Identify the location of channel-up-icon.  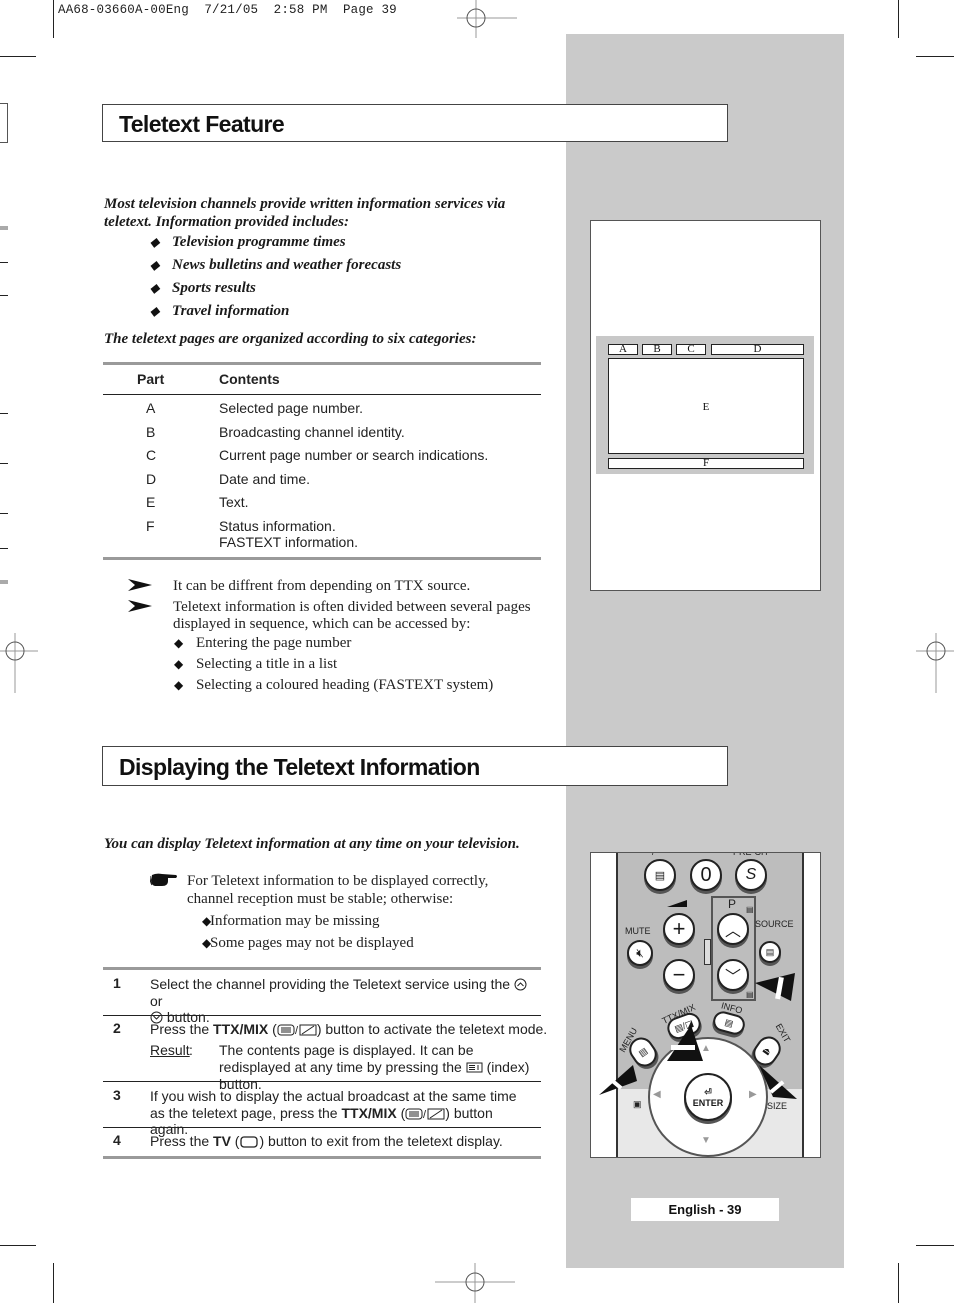
(520, 984).